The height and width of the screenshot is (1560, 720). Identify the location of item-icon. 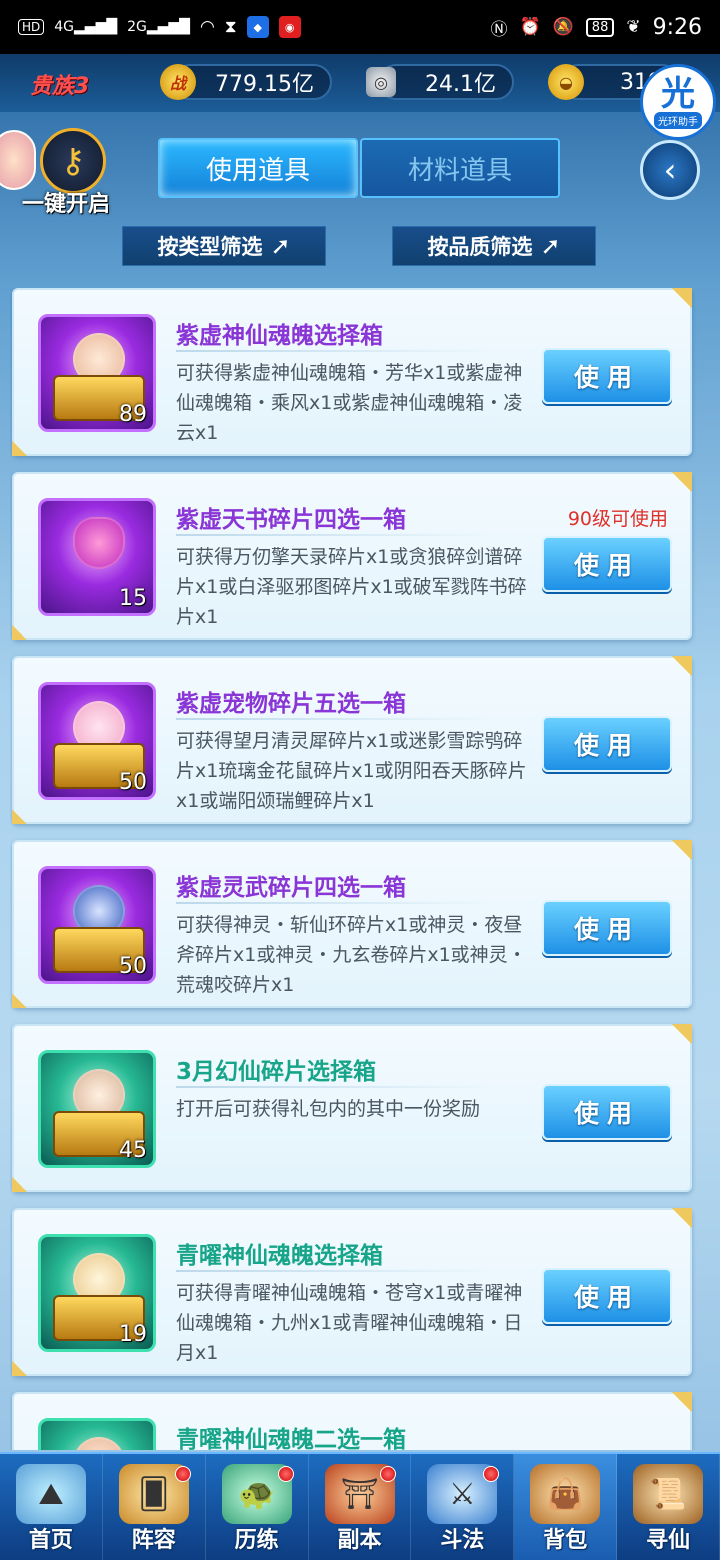
(97, 1434).